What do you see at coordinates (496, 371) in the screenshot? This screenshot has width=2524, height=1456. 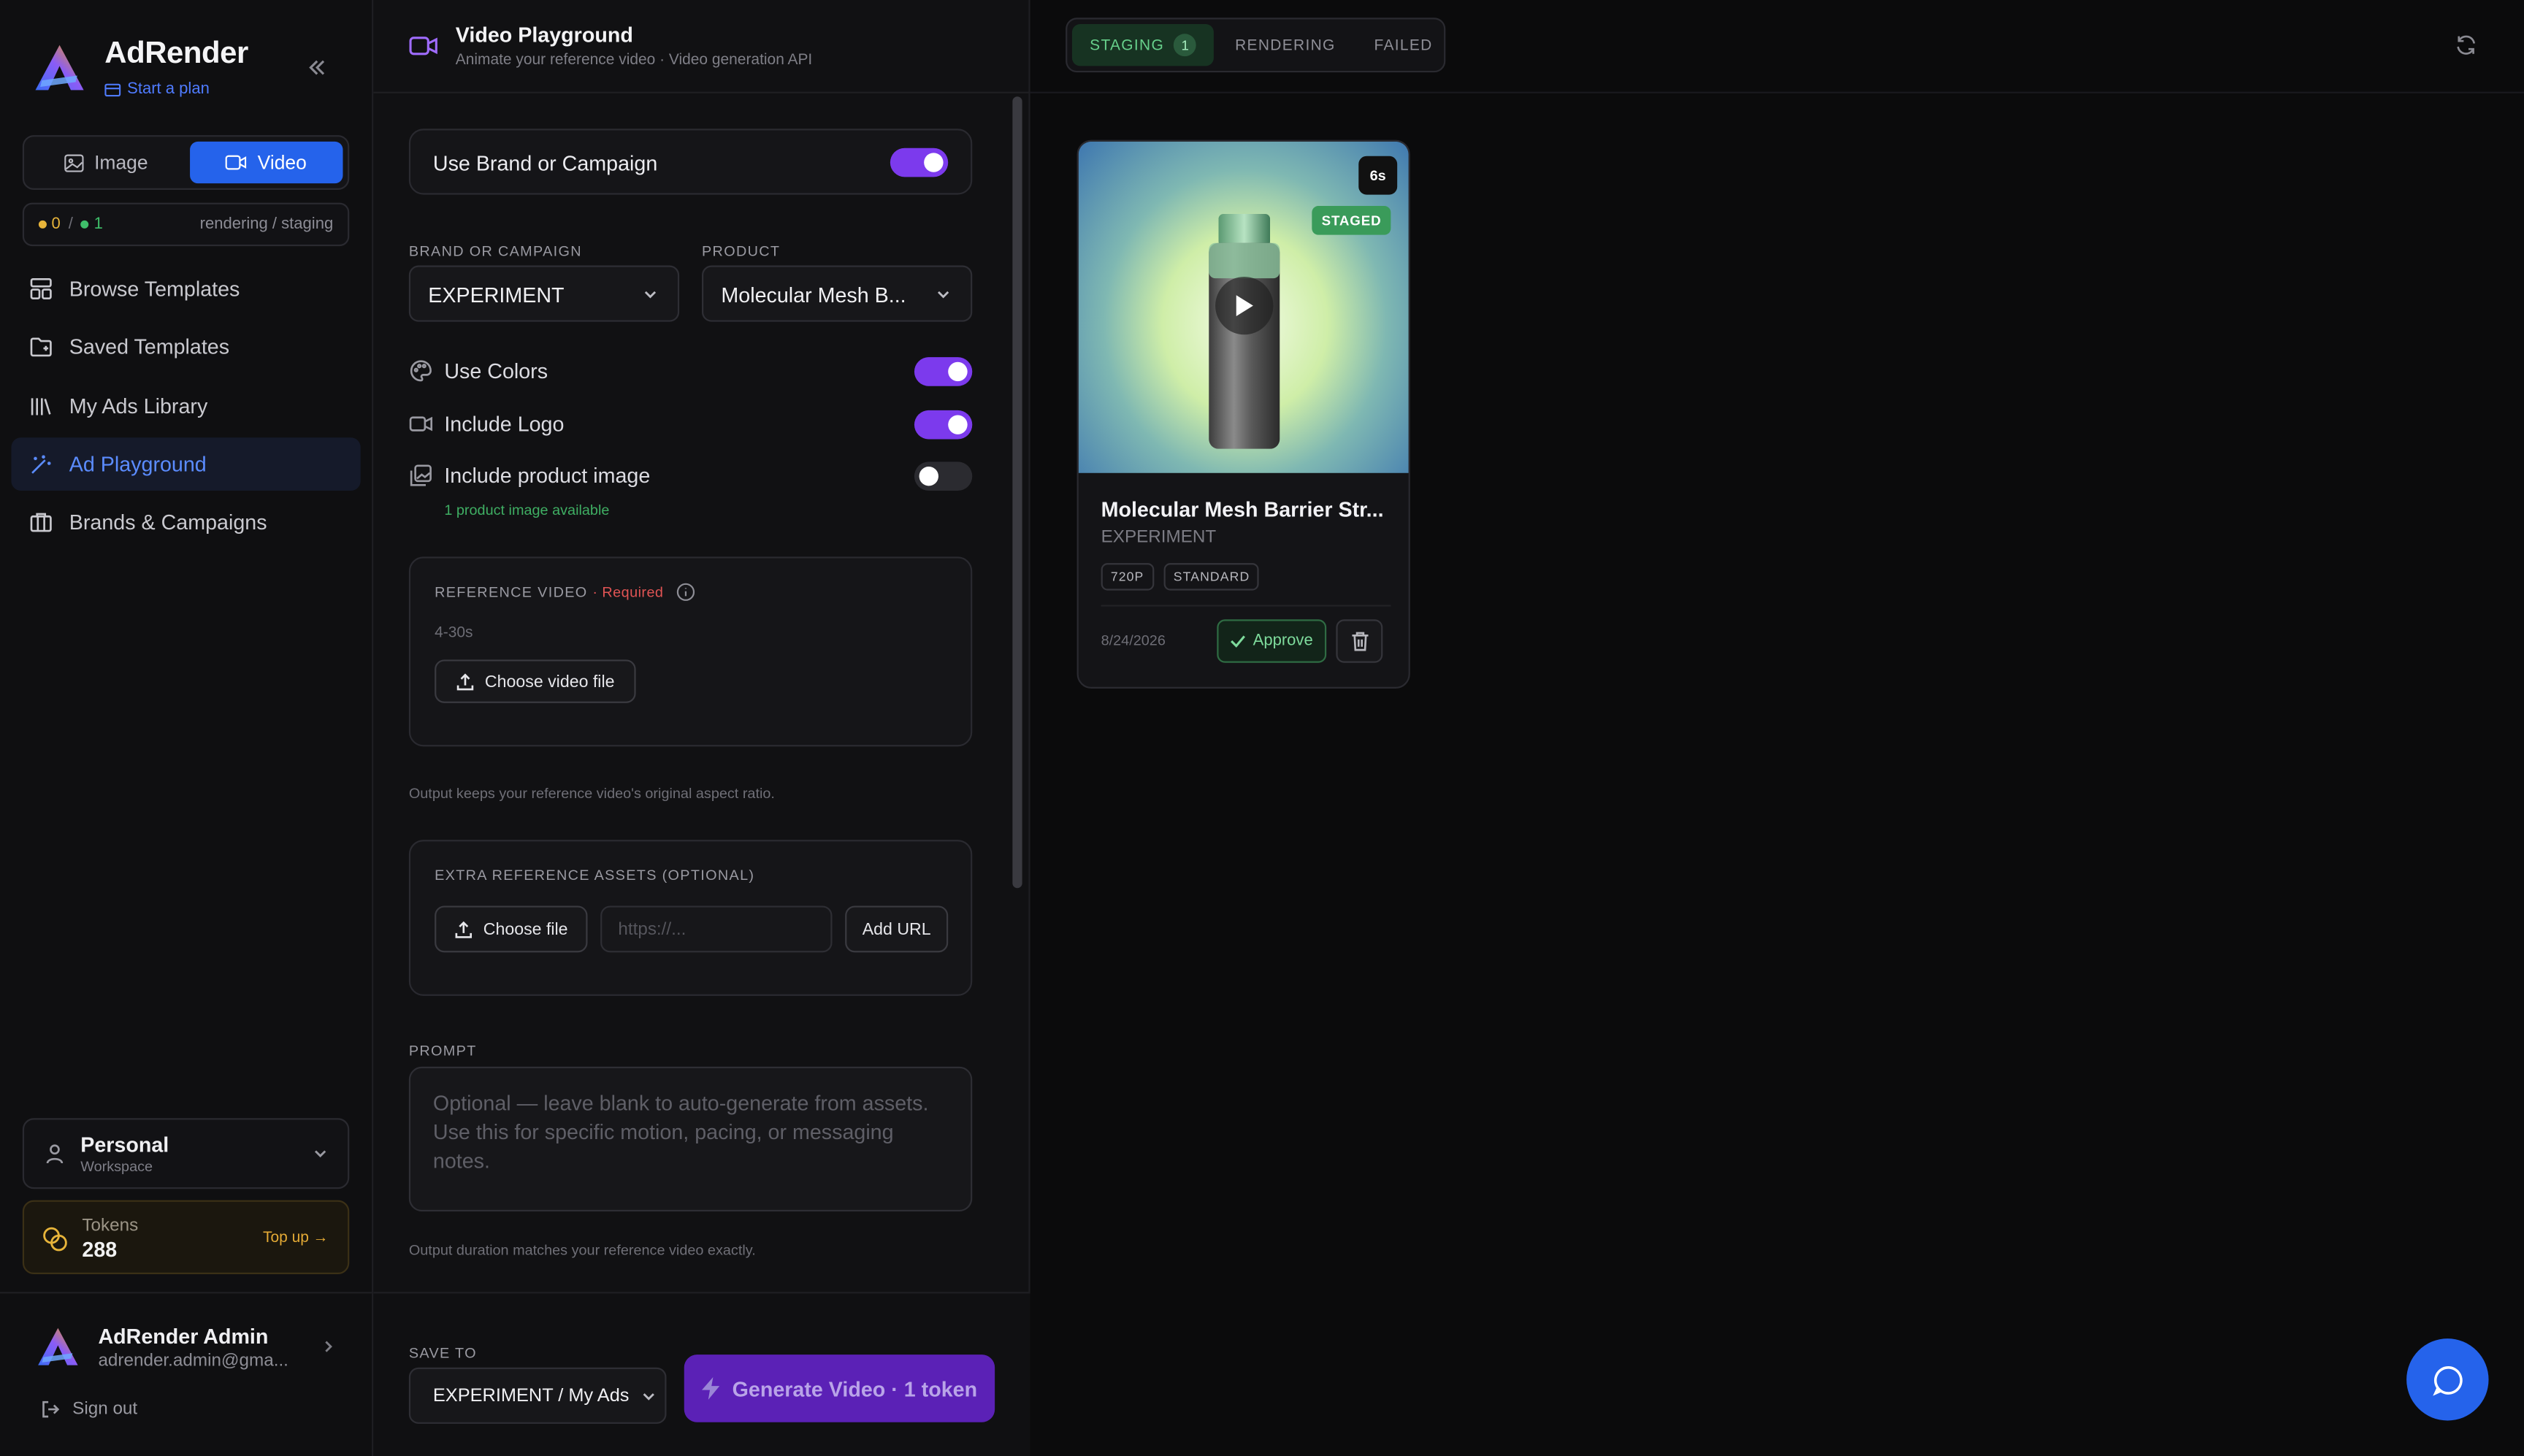 I see `use-colors-label: Use Colors` at bounding box center [496, 371].